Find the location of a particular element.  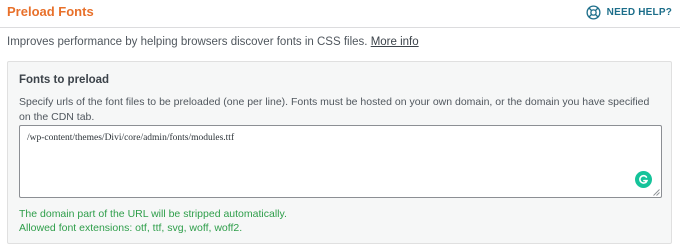

need-help-button: NEED HELP? is located at coordinates (629, 12).